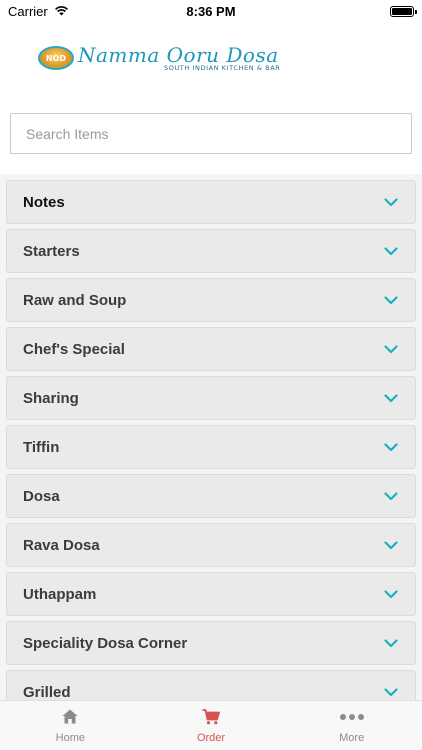  Describe the element at coordinates (222, 68) in the screenshot. I see `logo-subtitle: South Indian Kitchen & Bar` at that location.